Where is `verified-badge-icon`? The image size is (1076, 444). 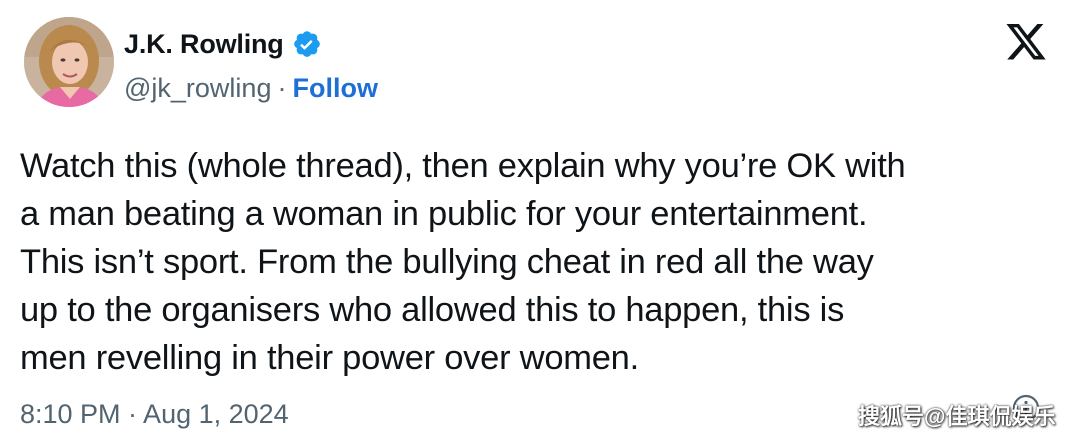
verified-badge-icon is located at coordinates (307, 44).